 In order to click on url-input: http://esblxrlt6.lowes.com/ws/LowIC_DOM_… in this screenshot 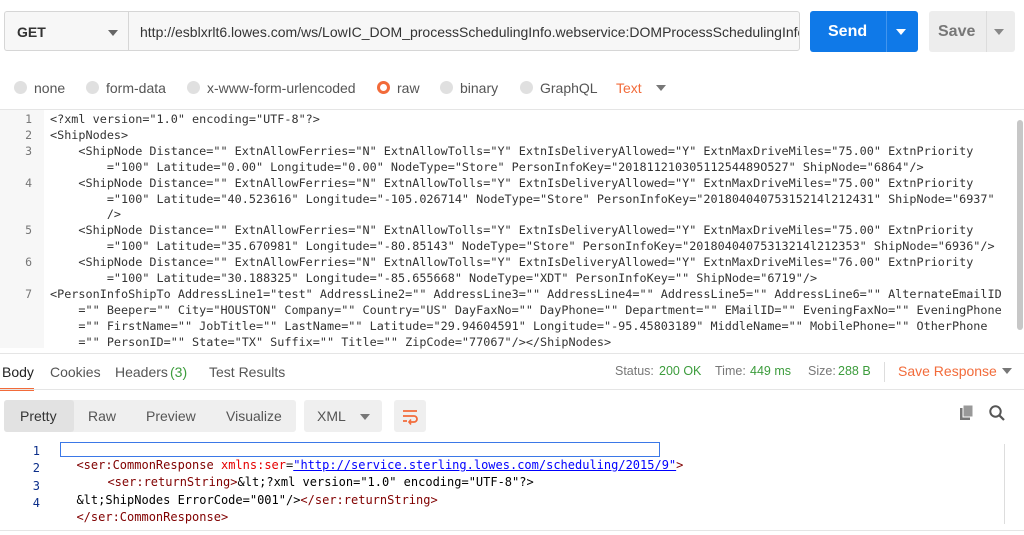, I will do `click(464, 31)`.